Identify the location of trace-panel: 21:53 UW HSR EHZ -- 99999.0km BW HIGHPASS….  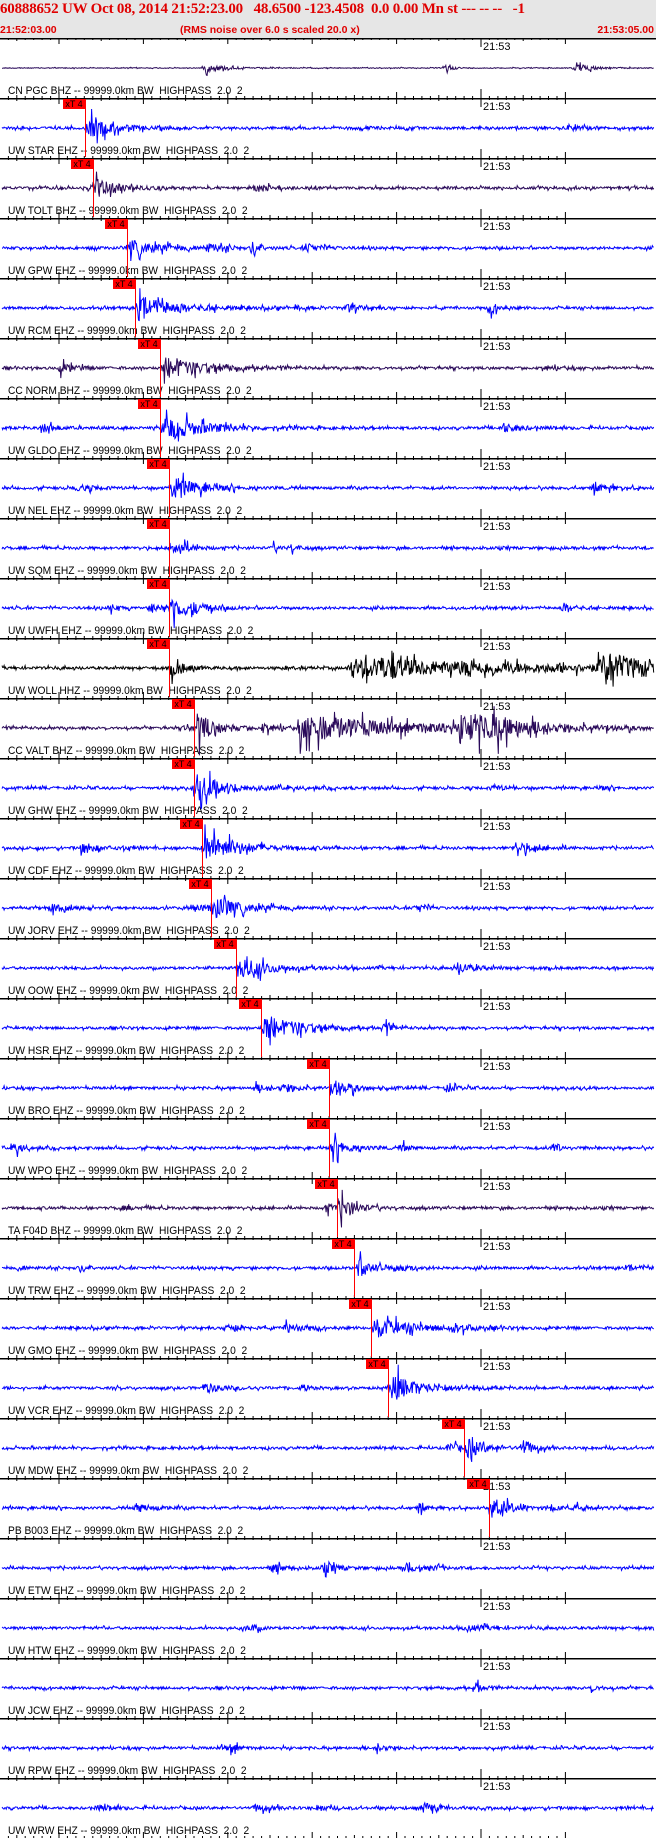
(328, 1028).